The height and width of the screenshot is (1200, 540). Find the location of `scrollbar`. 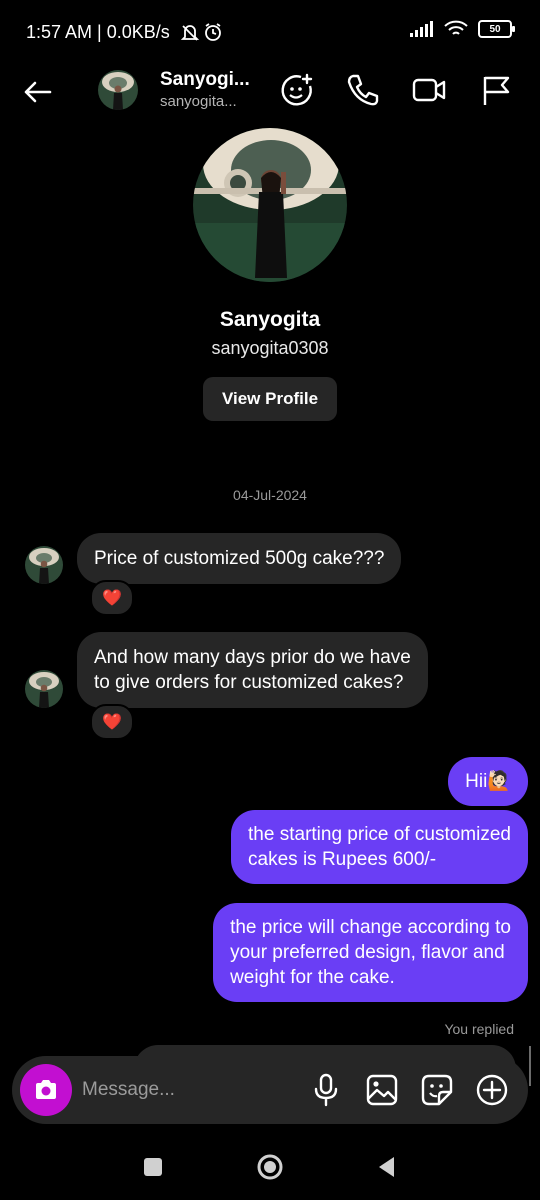

scrollbar is located at coordinates (530, 1066).